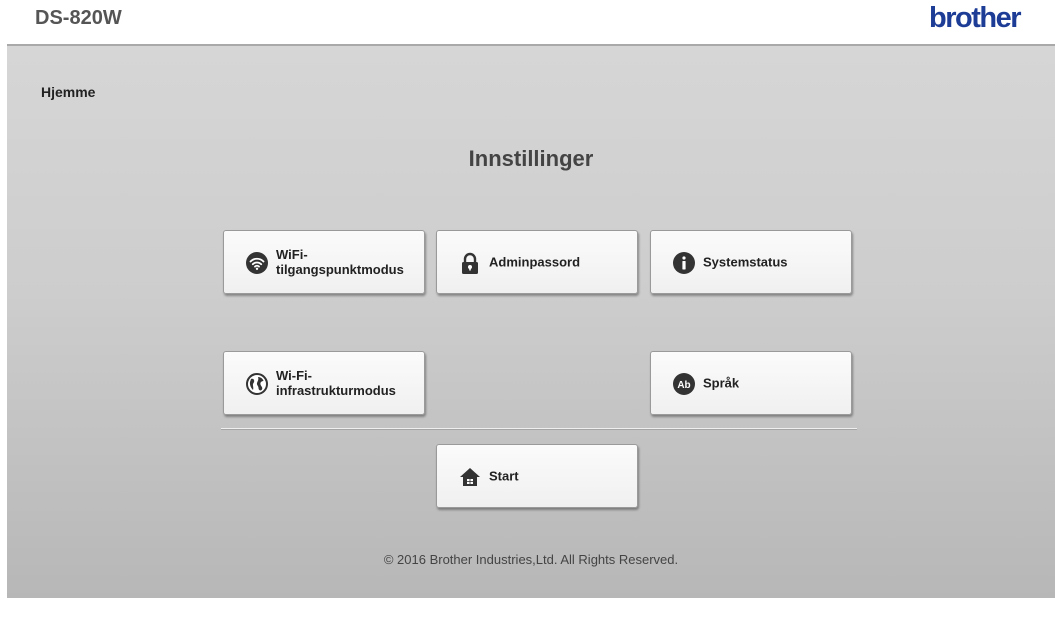 The image size is (1055, 625). I want to click on svg-text: Ab, so click(683, 385).